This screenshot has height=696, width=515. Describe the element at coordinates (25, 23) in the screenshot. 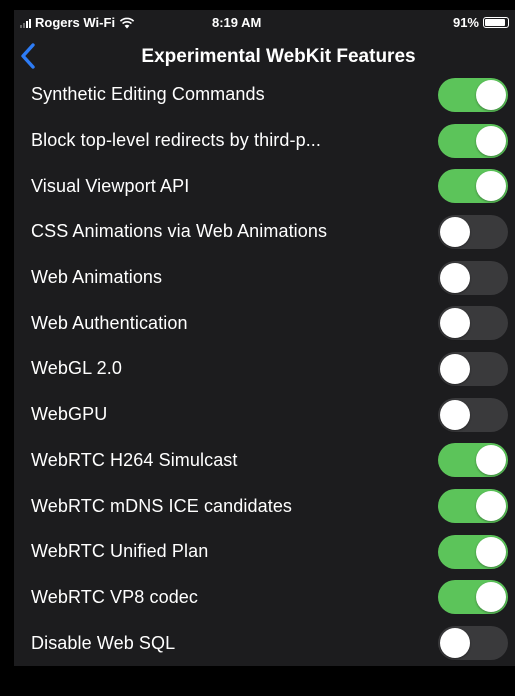

I see `cellular-signal-icon` at that location.